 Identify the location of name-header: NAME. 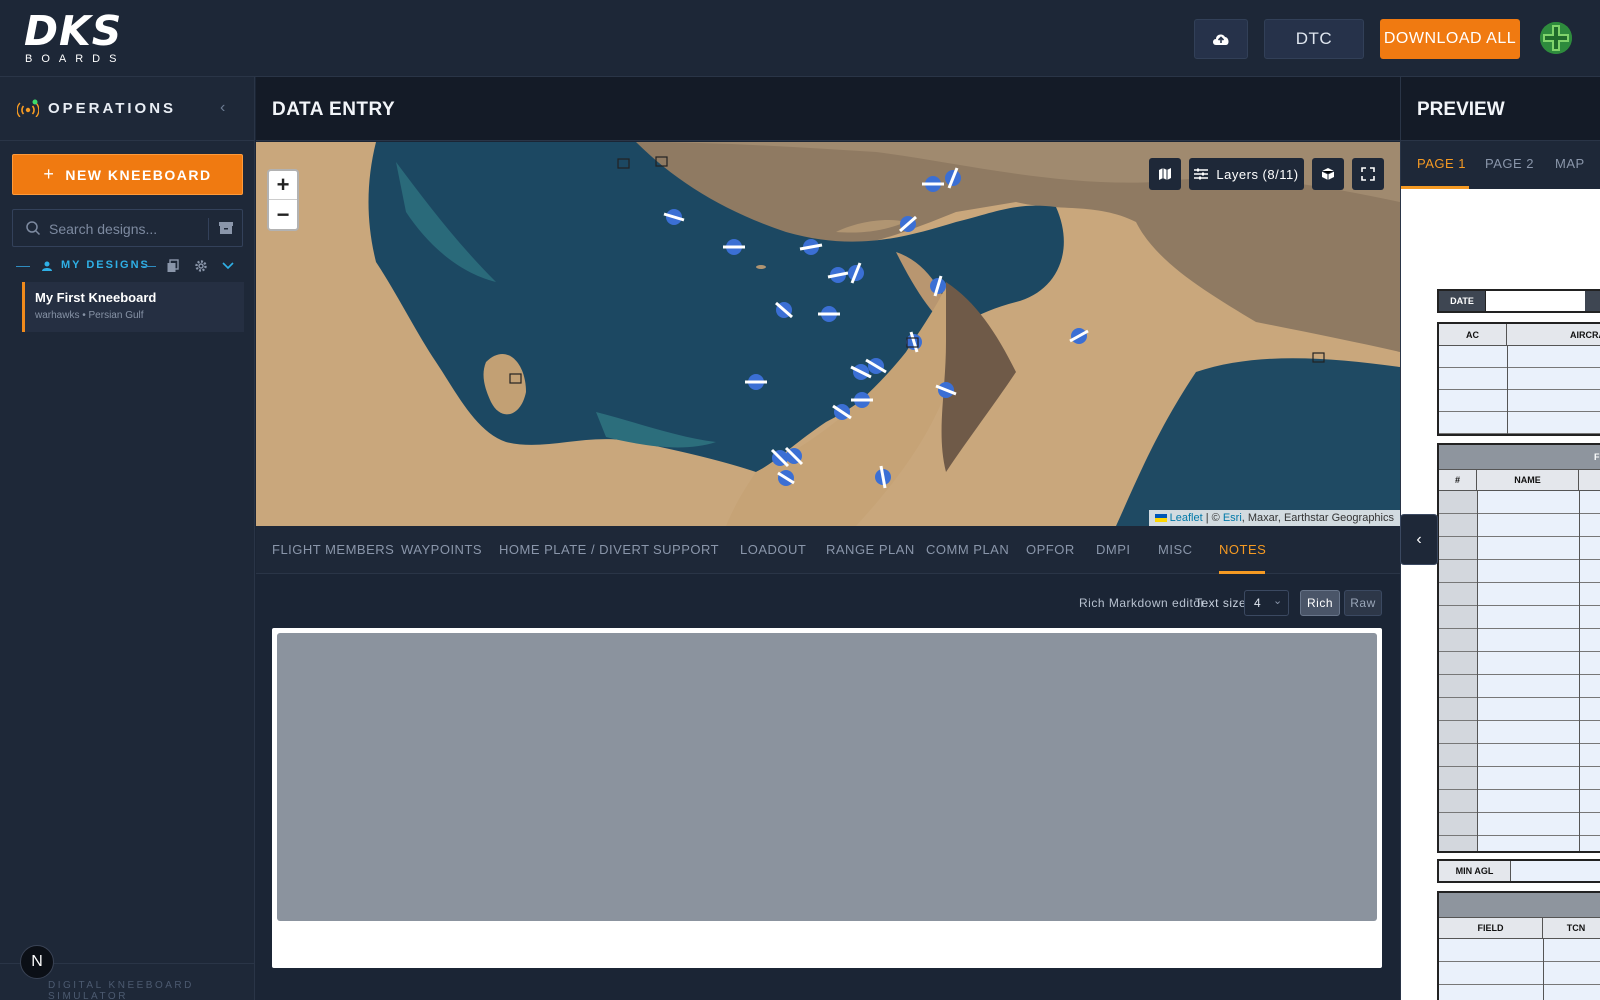
(1528, 480).